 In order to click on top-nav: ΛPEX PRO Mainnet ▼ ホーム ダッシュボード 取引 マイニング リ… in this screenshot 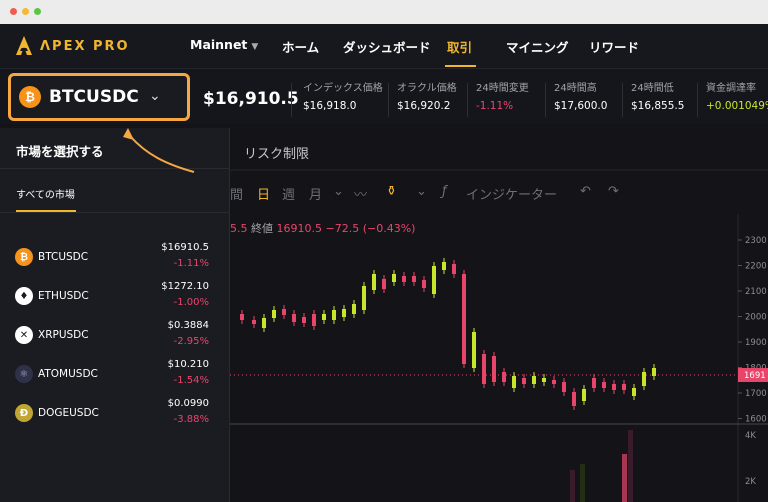, I will do `click(384, 46)`.